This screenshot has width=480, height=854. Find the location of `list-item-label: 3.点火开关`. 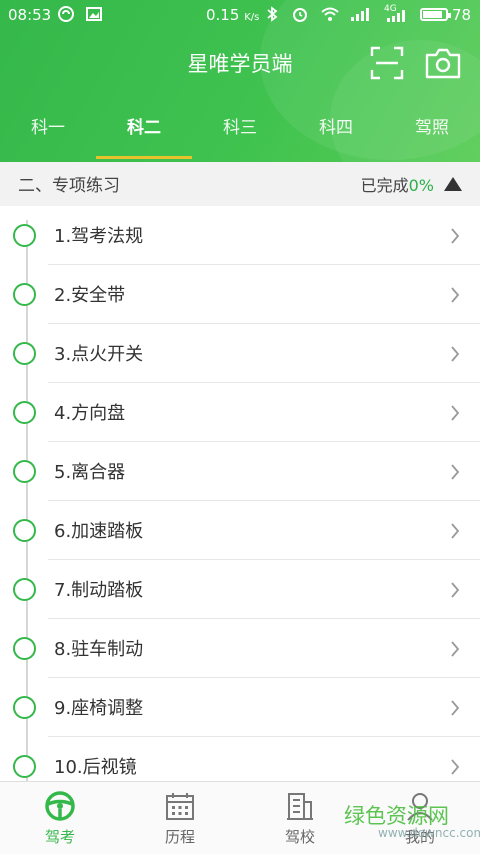

list-item-label: 3.点火开关 is located at coordinates (99, 354).